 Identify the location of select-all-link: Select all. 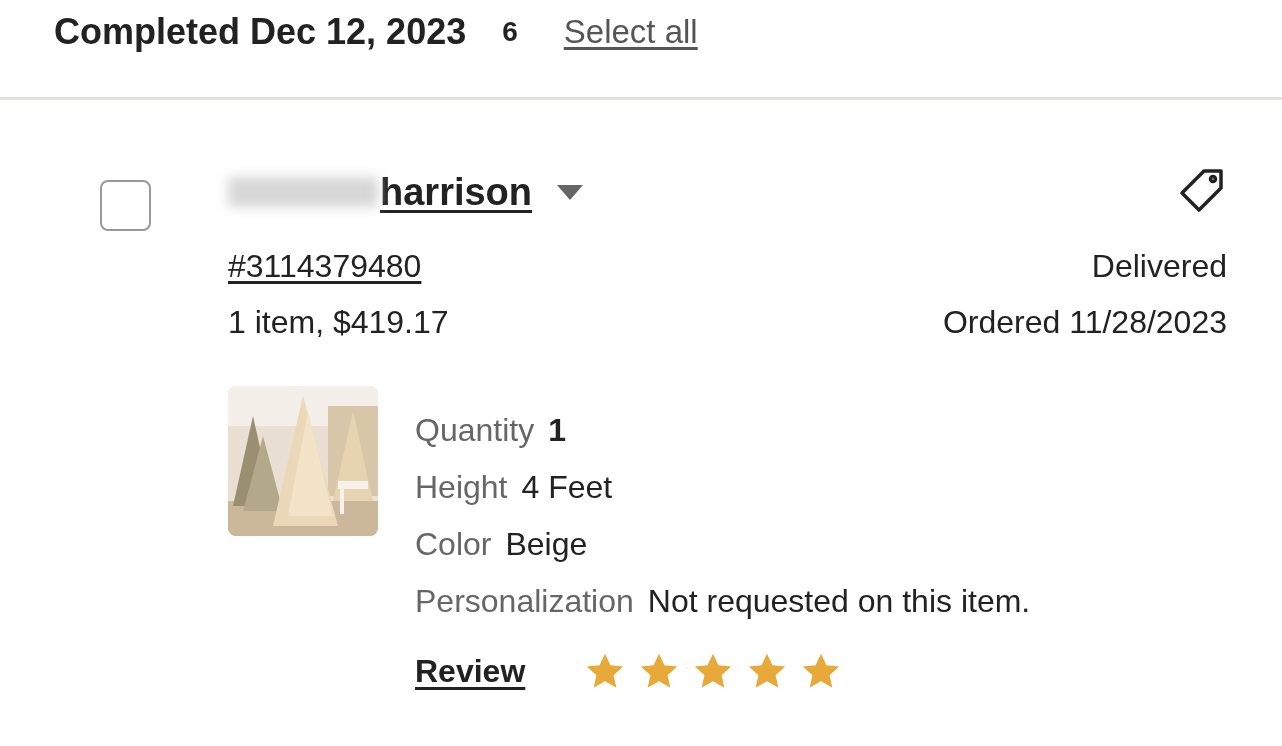
(630, 31).